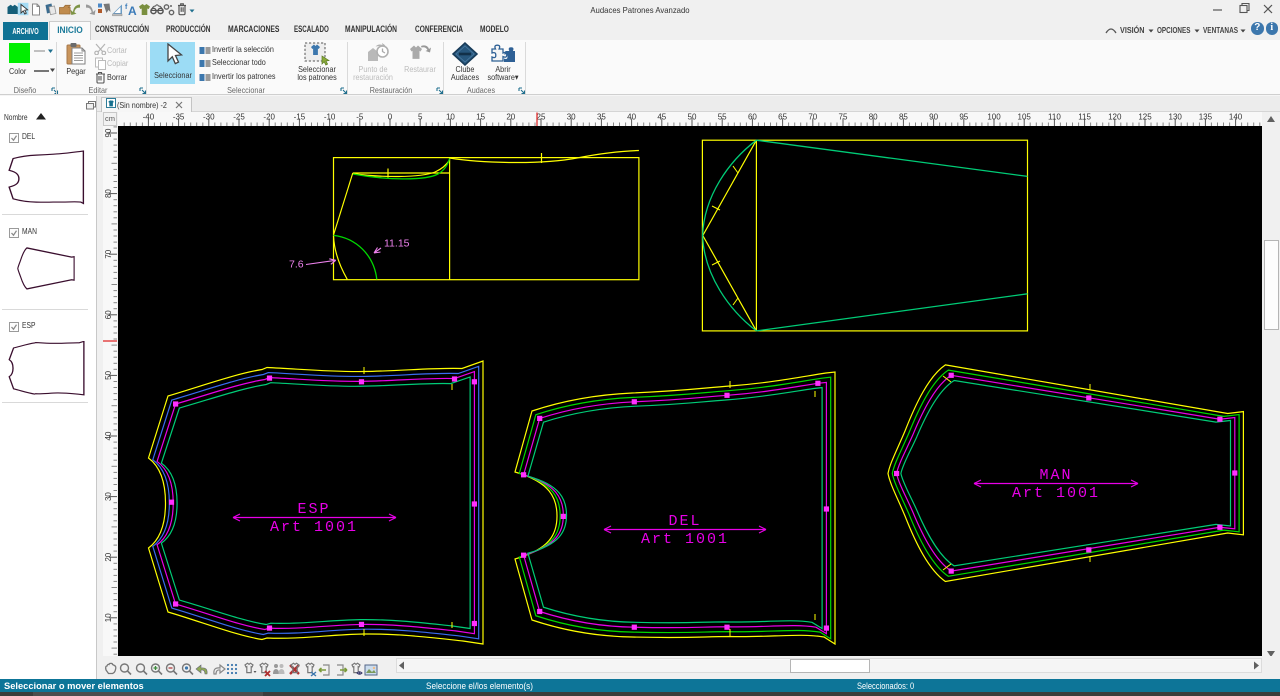  What do you see at coordinates (684, 521) in the screenshot?
I see `svg-text: DEL` at bounding box center [684, 521].